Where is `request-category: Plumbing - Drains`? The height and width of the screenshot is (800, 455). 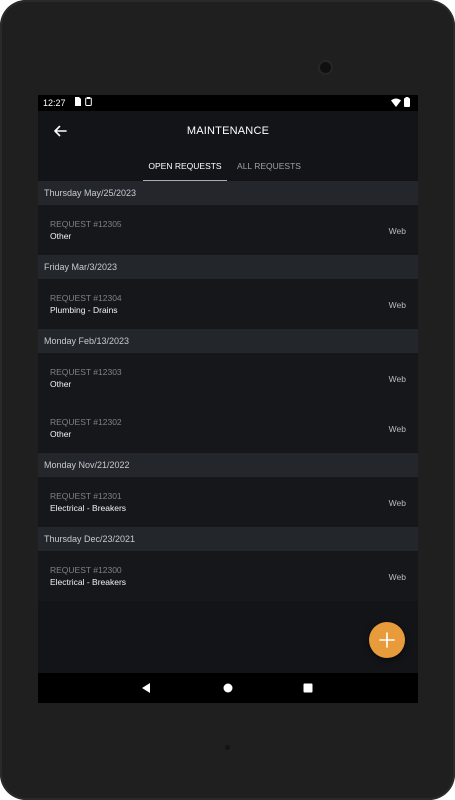
request-category: Plumbing - Drains is located at coordinates (84, 310).